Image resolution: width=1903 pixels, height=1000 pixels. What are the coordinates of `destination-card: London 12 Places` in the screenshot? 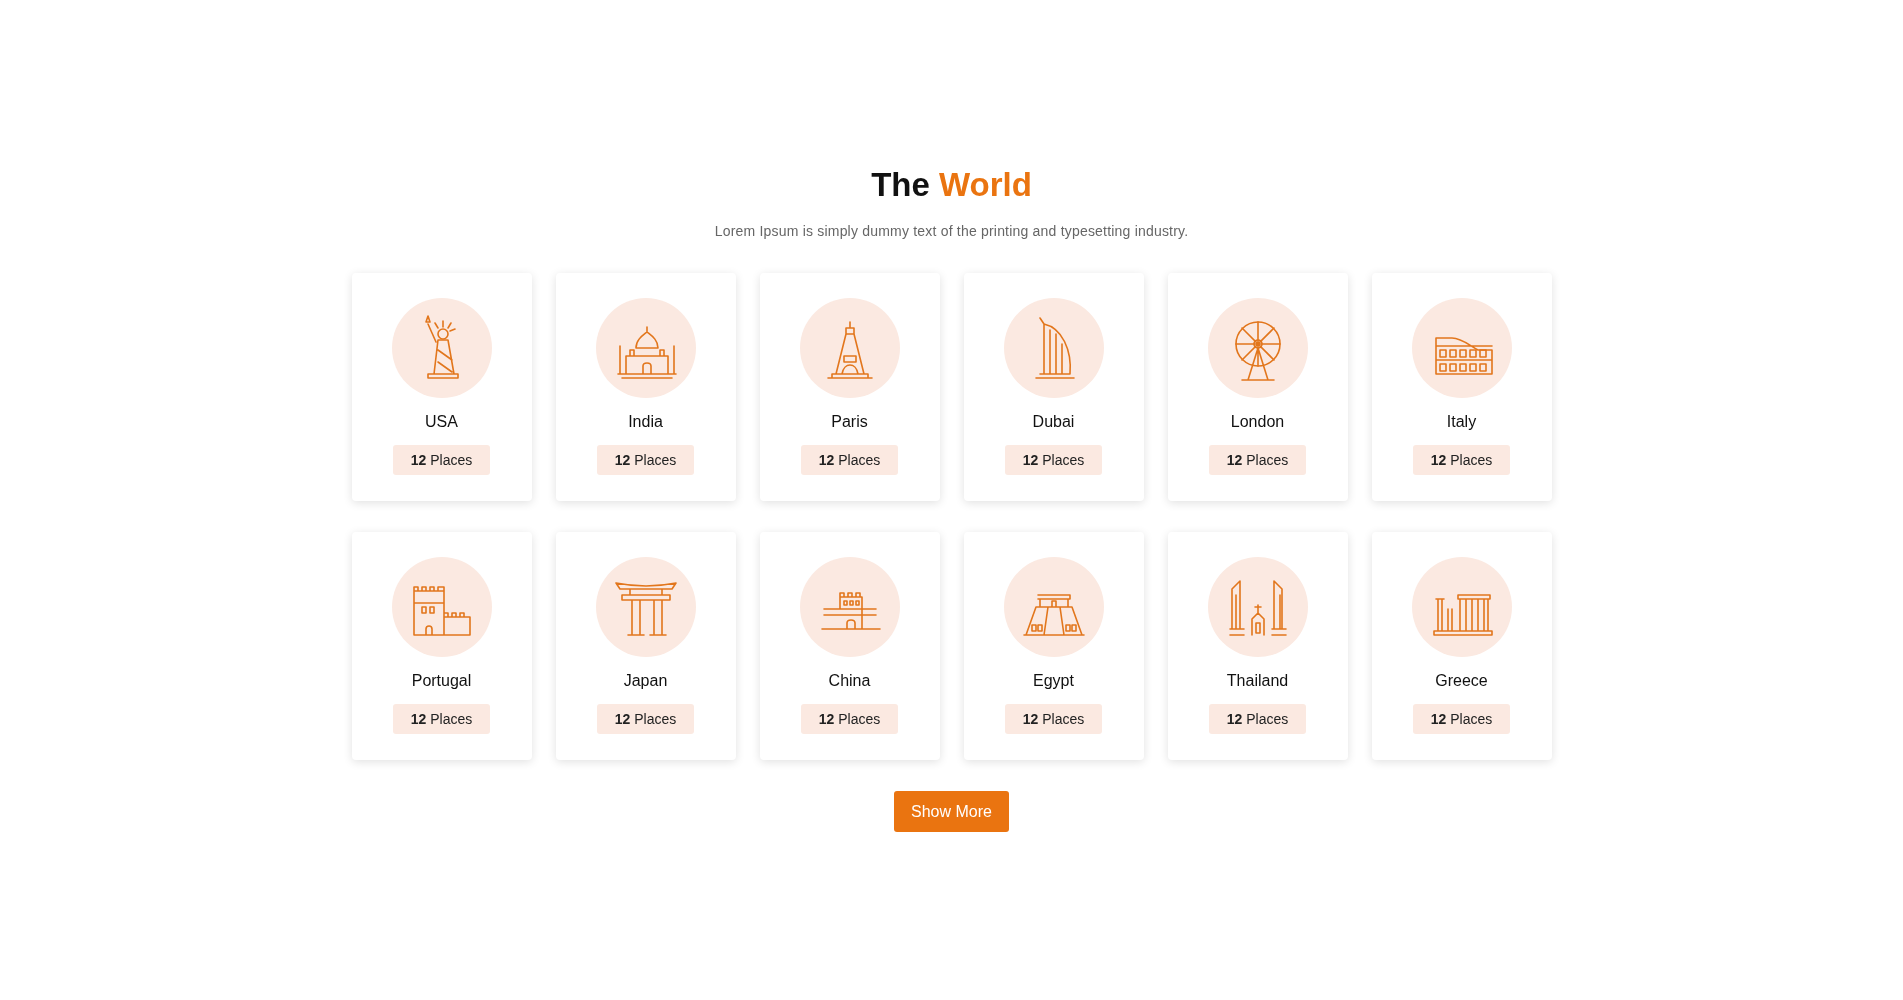 It's located at (1257, 387).